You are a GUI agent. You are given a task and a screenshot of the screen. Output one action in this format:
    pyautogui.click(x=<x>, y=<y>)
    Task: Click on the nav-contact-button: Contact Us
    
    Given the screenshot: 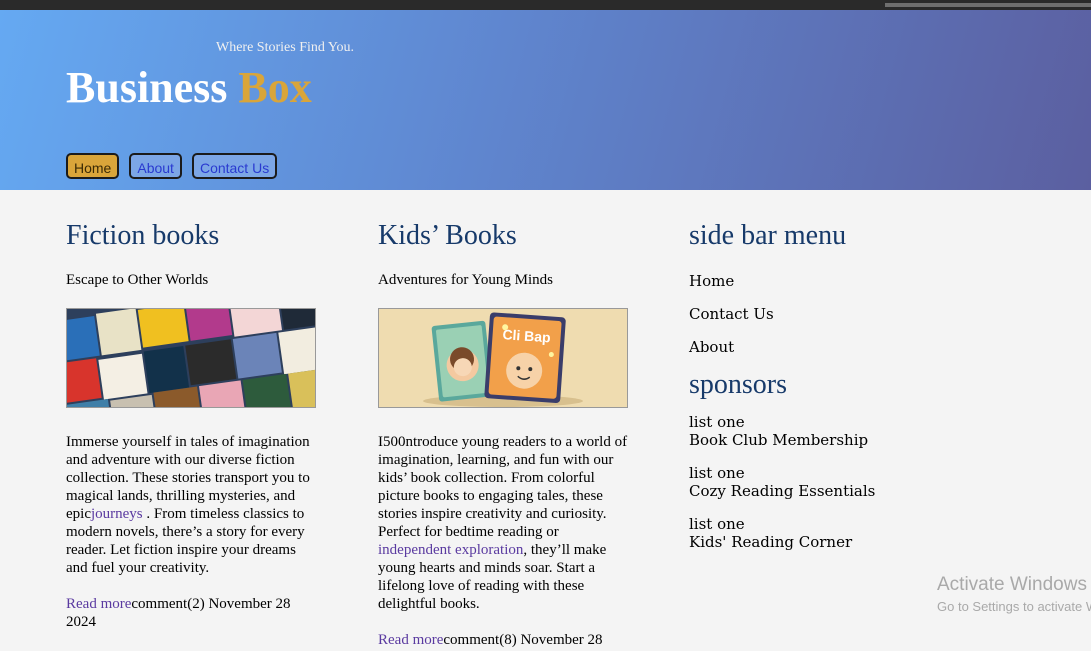 What is the action you would take?
    pyautogui.click(x=234, y=166)
    